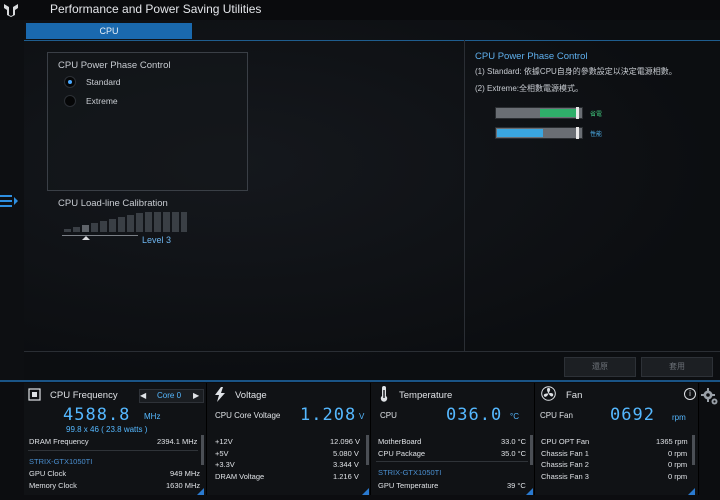  Describe the element at coordinates (84, 395) in the screenshot. I see `cpu-frequency-title: CPU Frequency` at that location.